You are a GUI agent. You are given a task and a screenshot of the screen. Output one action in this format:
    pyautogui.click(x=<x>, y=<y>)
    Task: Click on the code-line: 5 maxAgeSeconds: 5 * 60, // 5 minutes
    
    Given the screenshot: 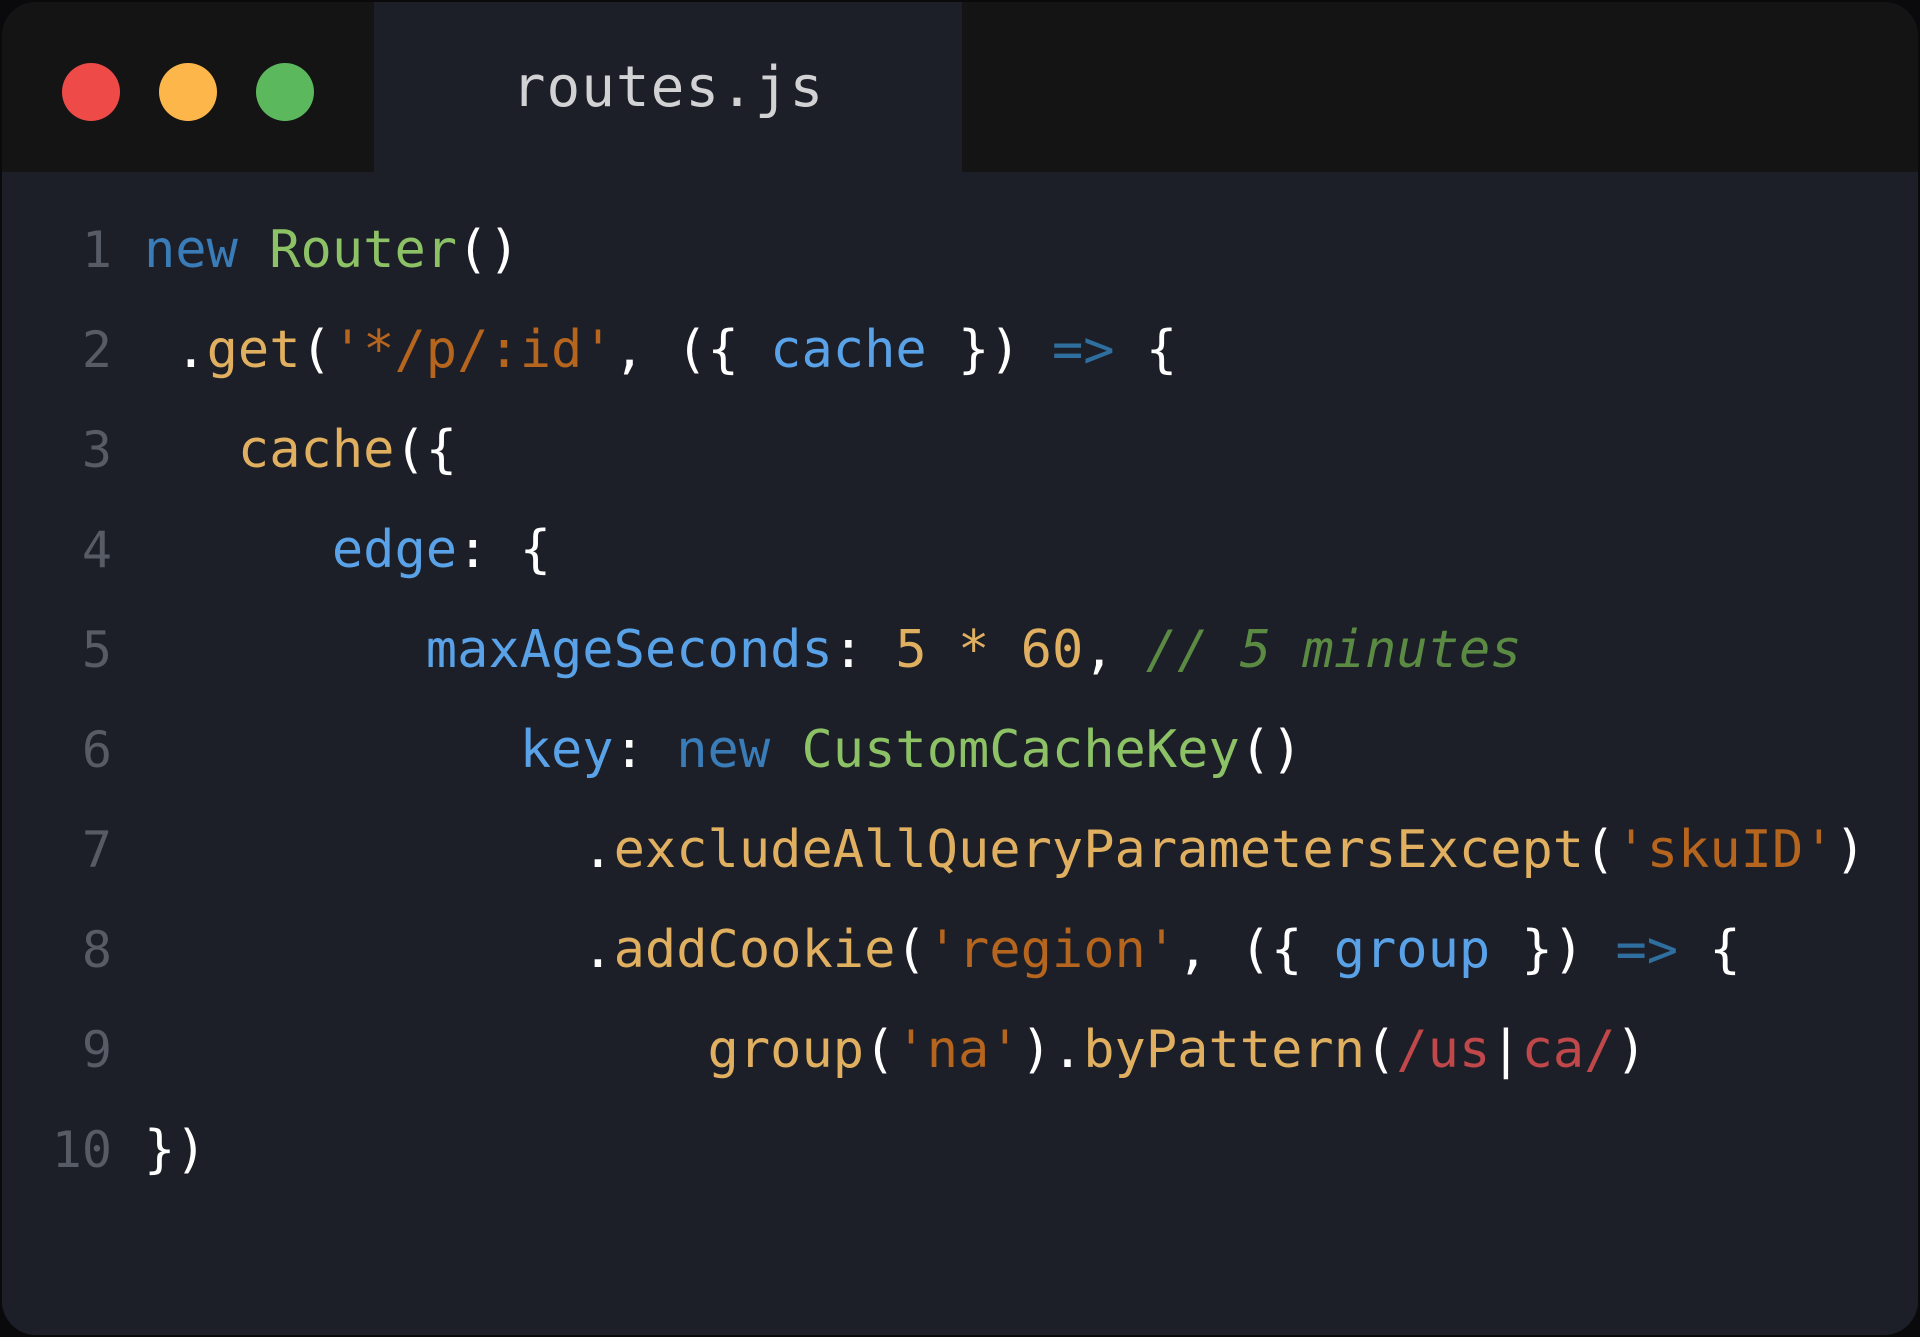 What is the action you would take?
    pyautogui.click(x=960, y=650)
    